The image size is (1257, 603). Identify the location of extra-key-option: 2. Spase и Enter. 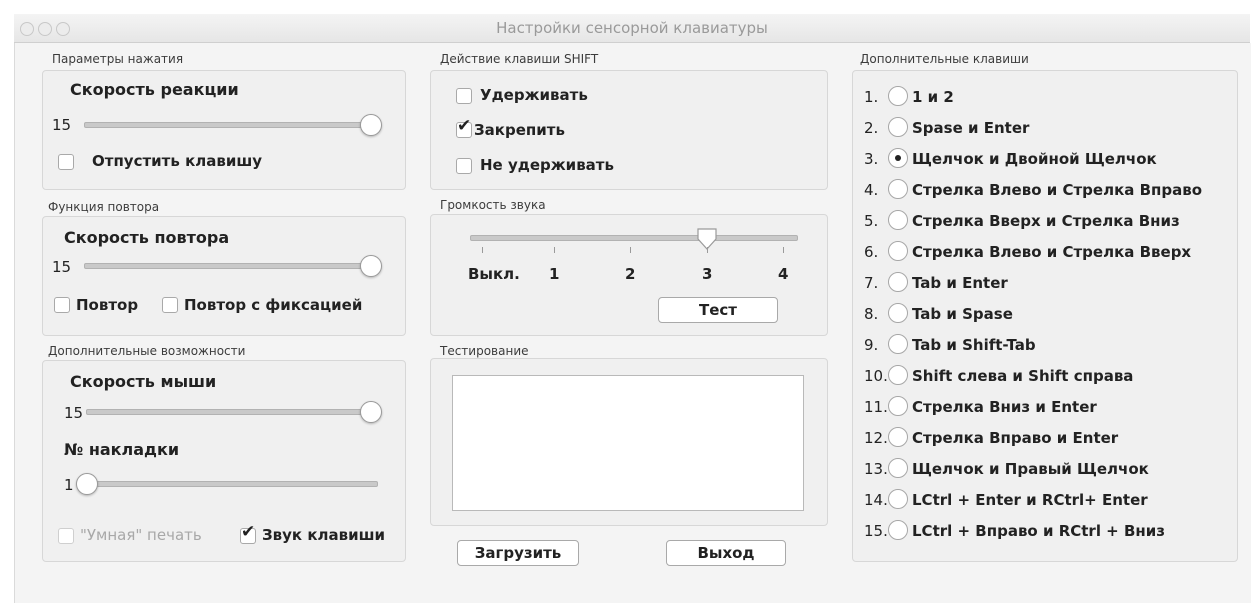
(946, 131).